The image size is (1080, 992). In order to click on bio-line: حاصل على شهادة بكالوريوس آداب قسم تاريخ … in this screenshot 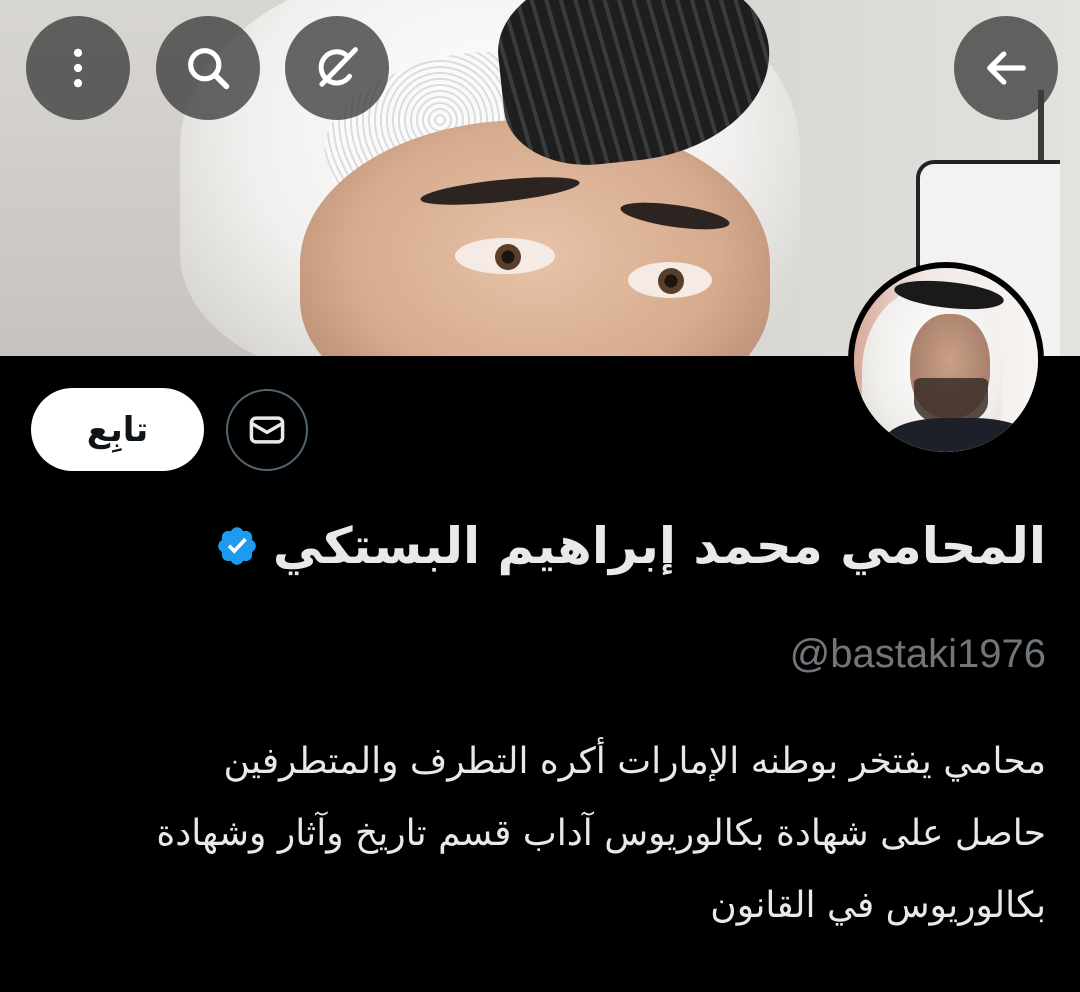, I will do `click(601, 833)`.